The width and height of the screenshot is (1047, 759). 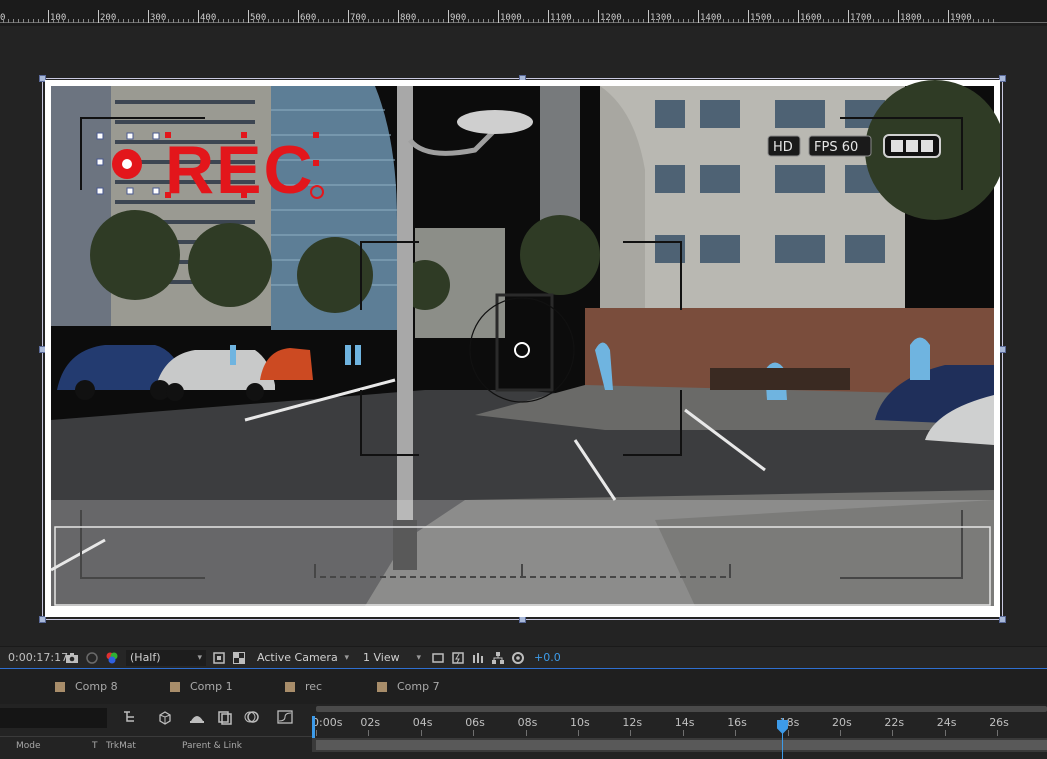 I want to click on camera-view-dropdown: Active Camera ▾, so click(x=303, y=658).